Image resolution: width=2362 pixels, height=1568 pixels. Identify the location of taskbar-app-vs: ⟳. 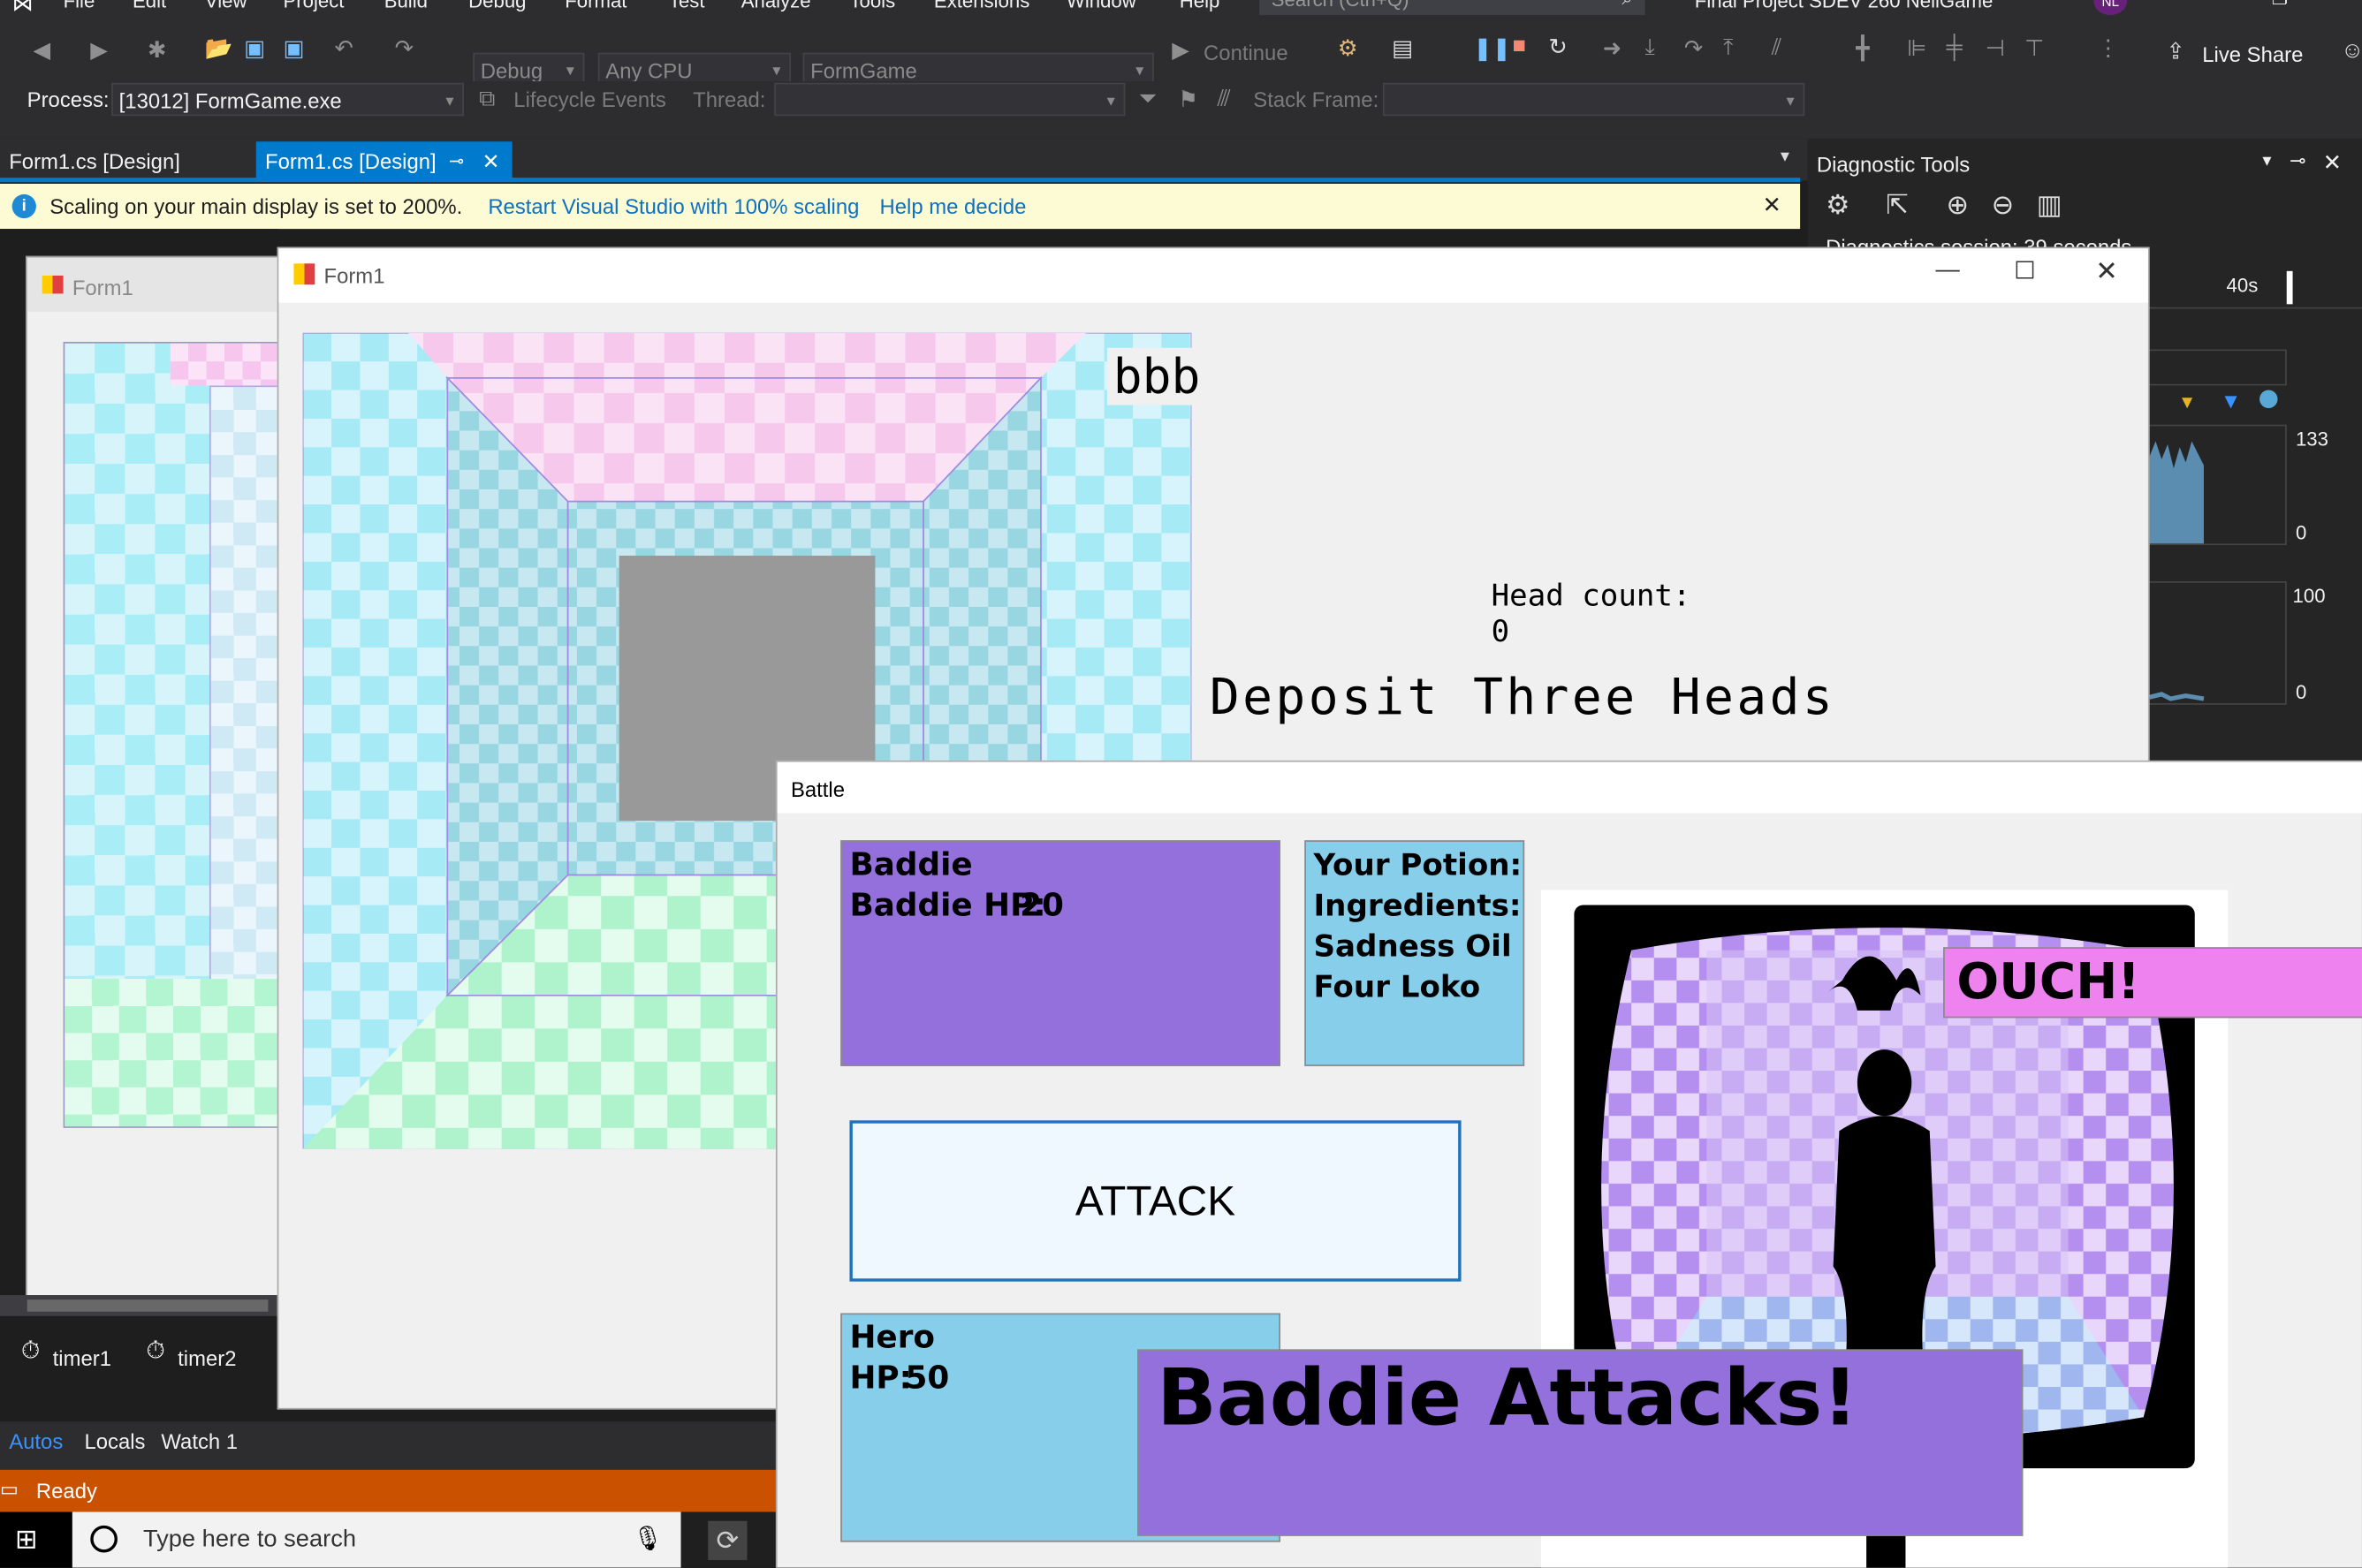
(728, 1540).